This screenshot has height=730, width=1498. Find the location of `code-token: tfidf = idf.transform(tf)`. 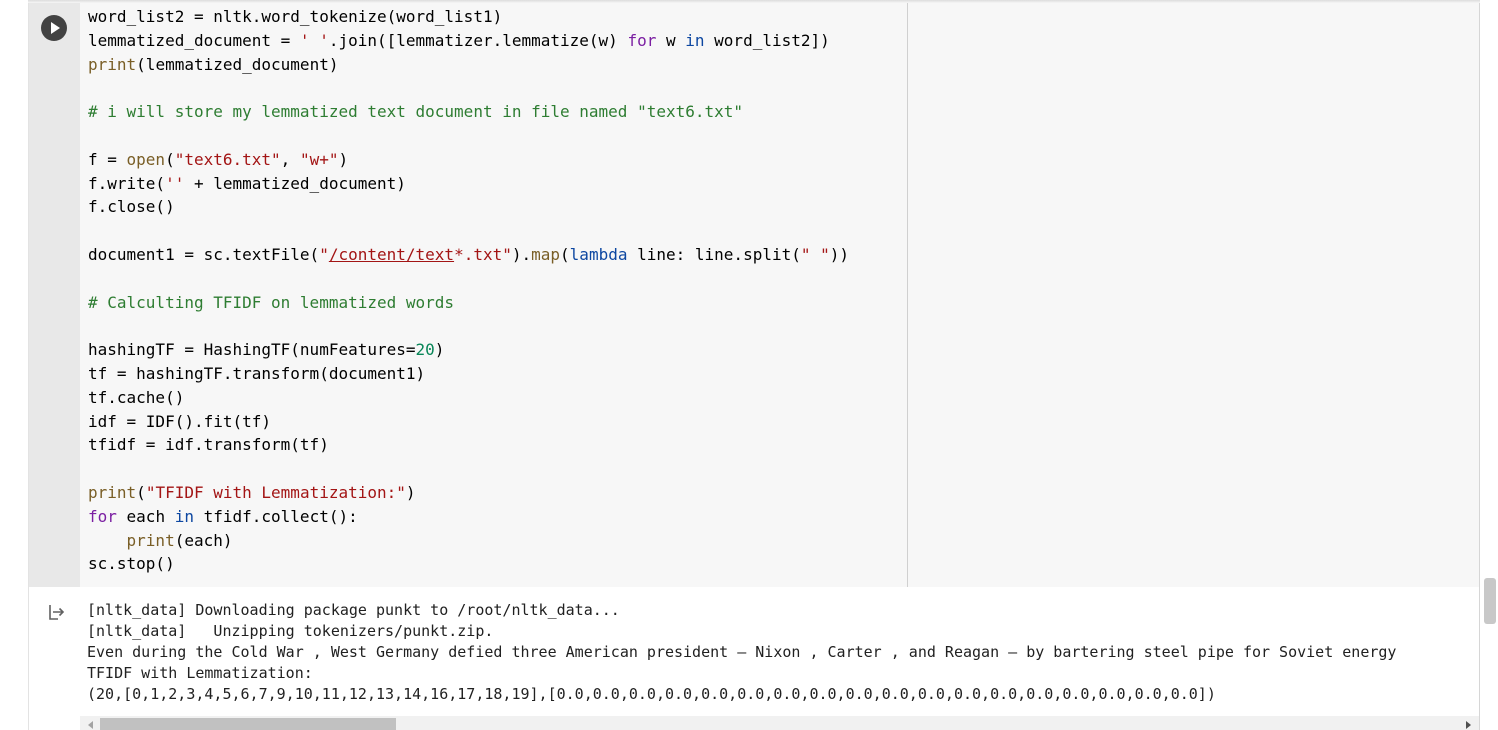

code-token: tfidf = idf.transform(tf) is located at coordinates (208, 445).